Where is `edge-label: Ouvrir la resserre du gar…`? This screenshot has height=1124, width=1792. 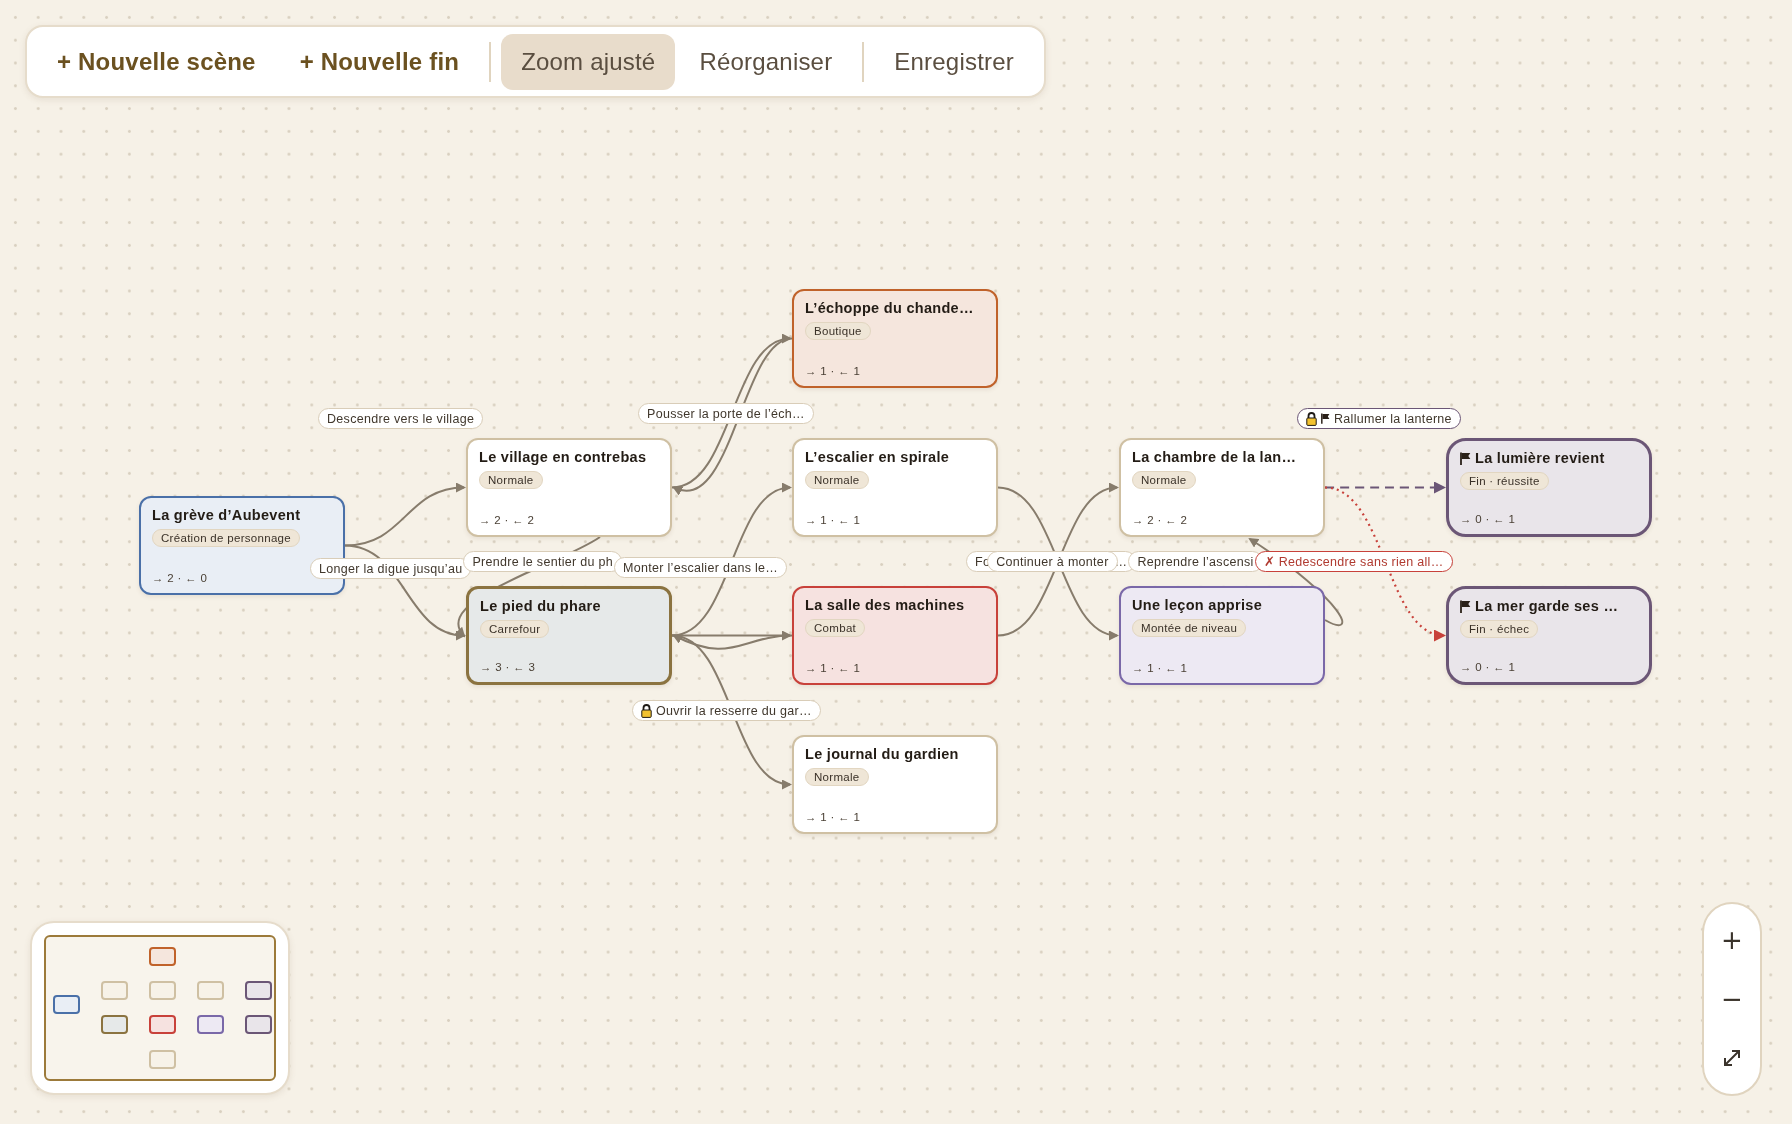
edge-label: Ouvrir la resserre du gar… is located at coordinates (734, 710).